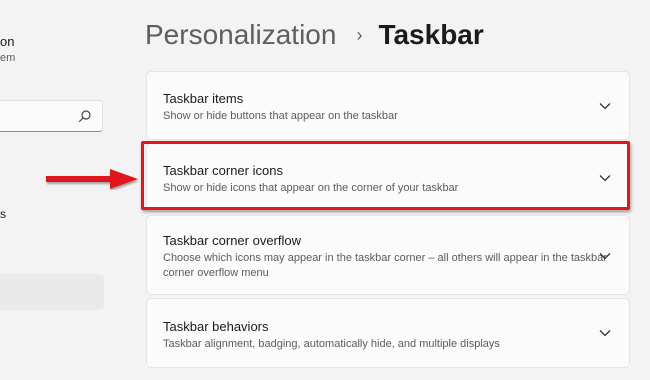  I want to click on sidebar-item-fragment: s, so click(3, 214).